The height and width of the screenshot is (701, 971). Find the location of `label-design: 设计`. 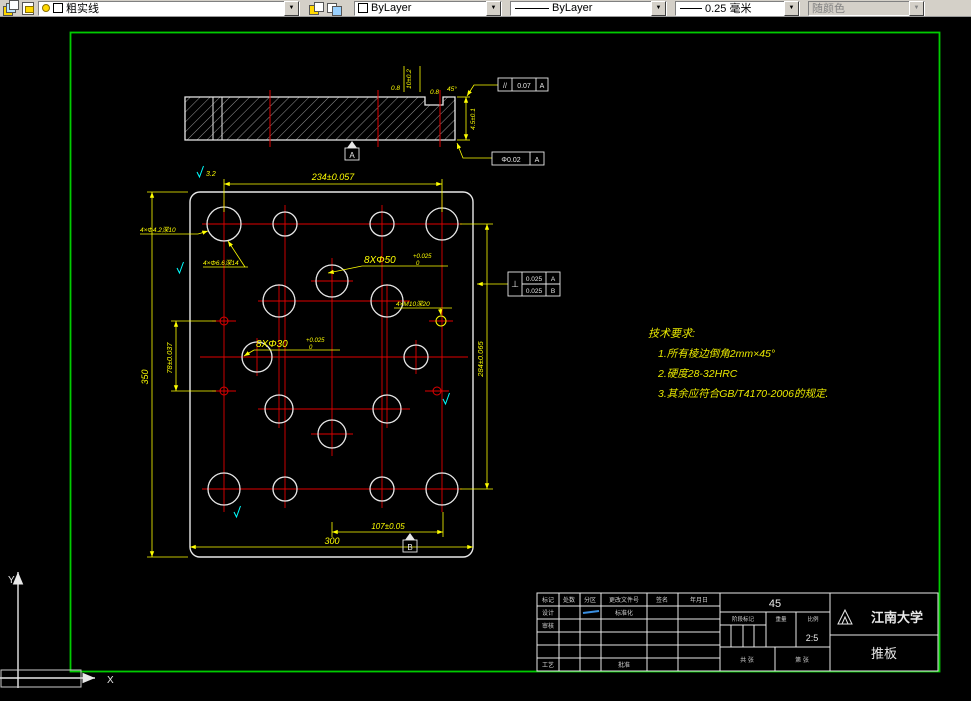

label-design: 设计 is located at coordinates (548, 613).